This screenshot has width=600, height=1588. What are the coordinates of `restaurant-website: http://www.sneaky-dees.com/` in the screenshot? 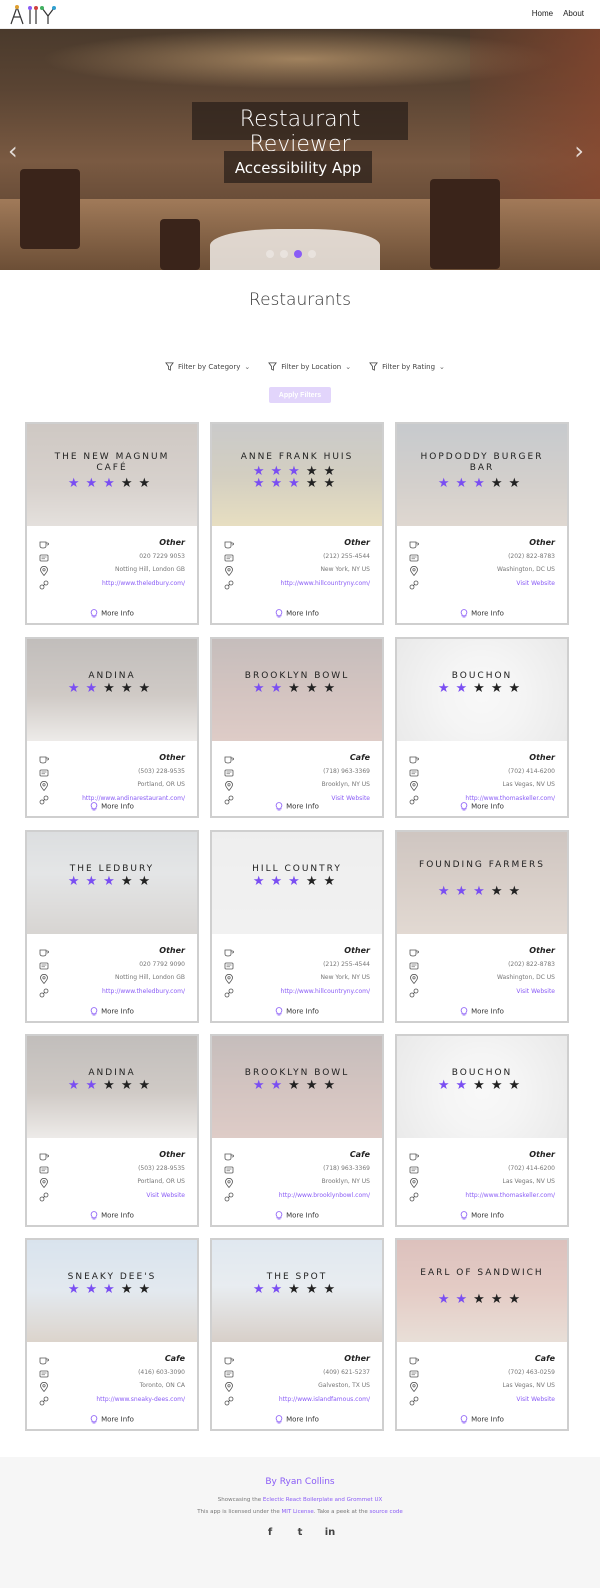 It's located at (140, 1399).